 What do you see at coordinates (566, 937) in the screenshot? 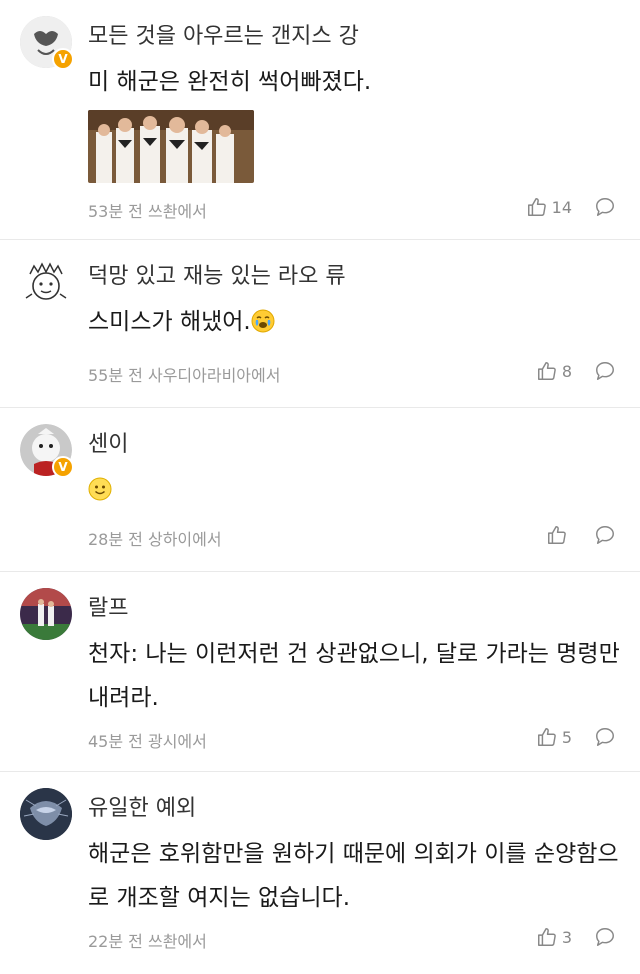
I see `like-count: 3` at bounding box center [566, 937].